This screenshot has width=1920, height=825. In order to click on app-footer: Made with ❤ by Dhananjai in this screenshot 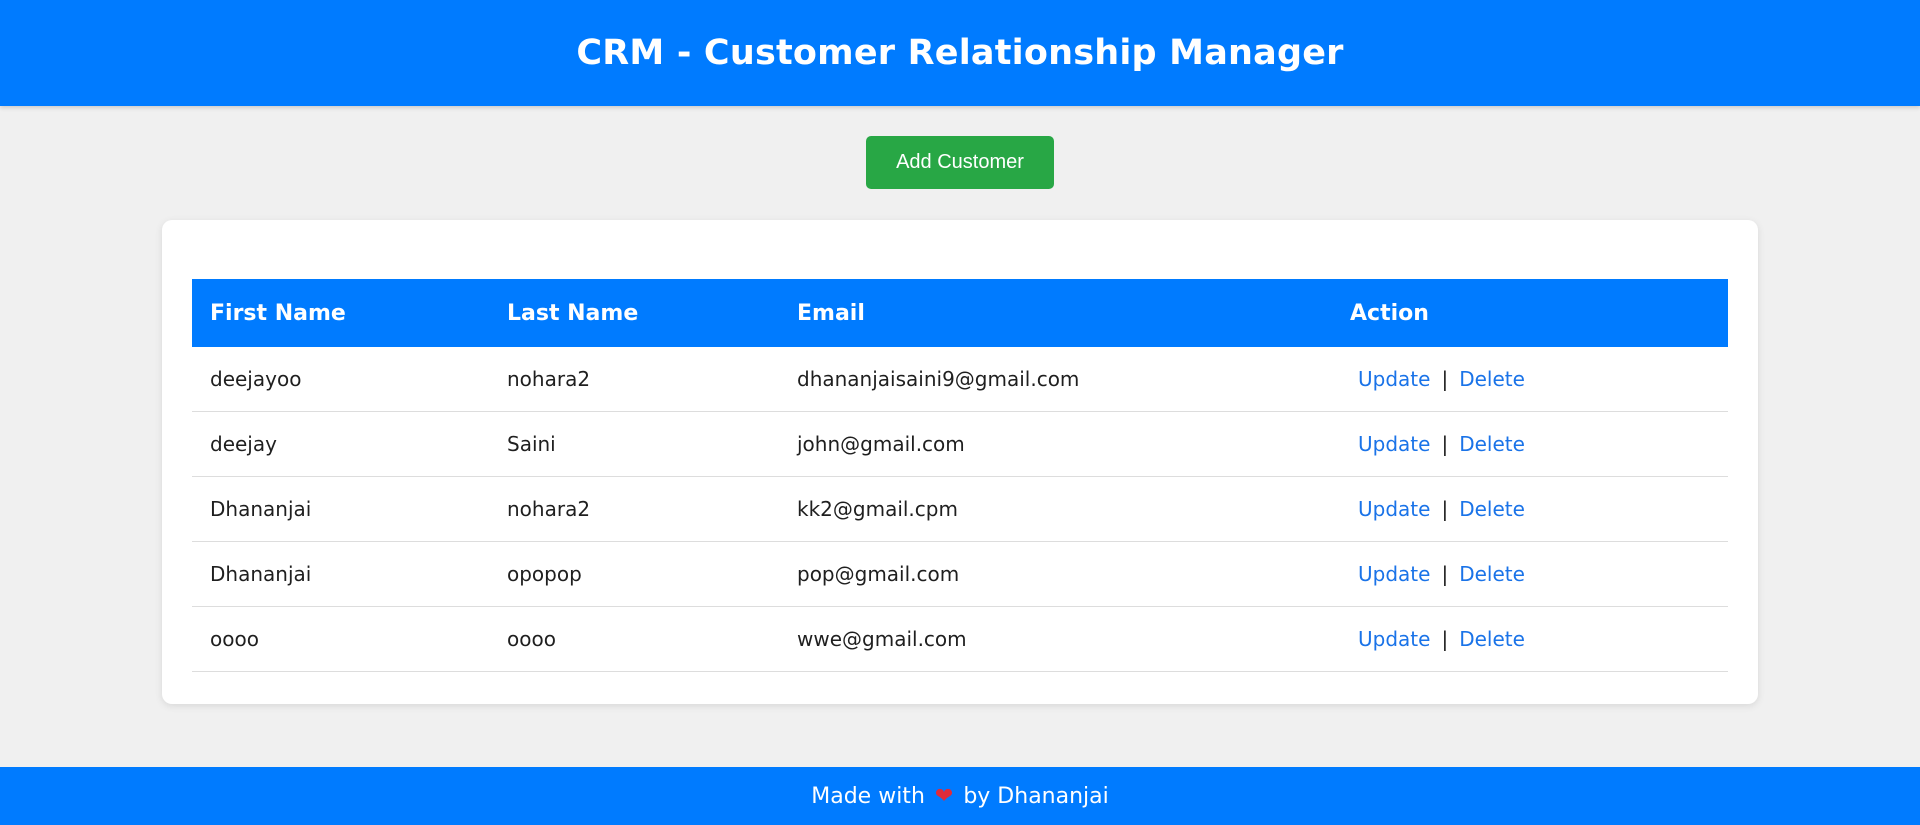, I will do `click(960, 796)`.